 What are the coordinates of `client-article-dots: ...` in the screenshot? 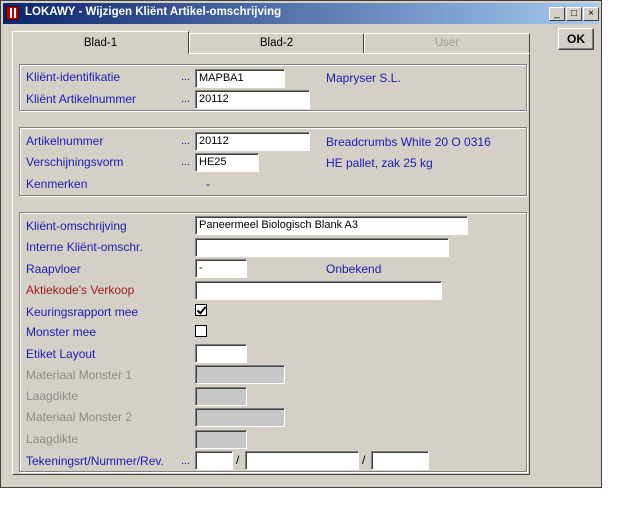 It's located at (186, 99).